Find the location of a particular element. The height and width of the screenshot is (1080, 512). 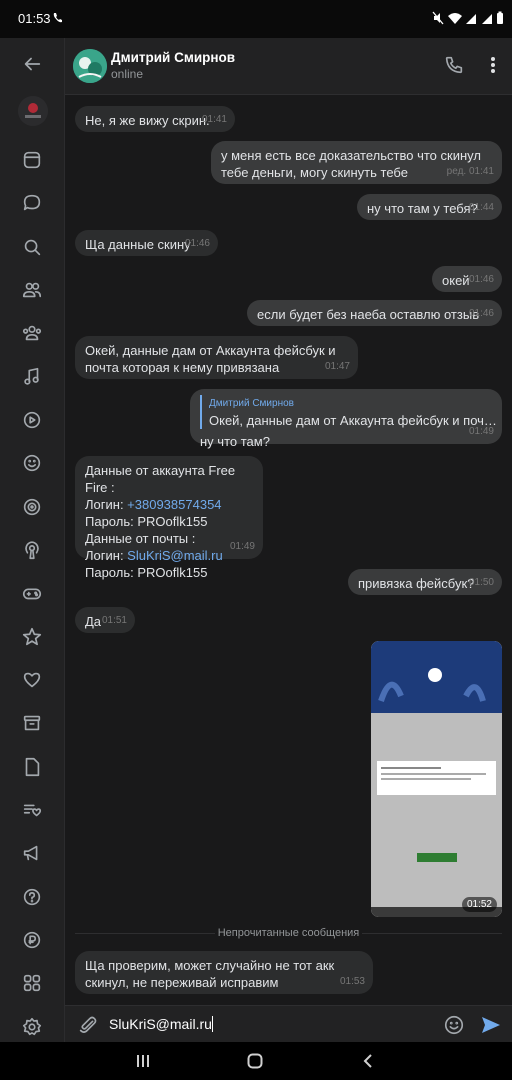

send-icon is located at coordinates (491, 1025).